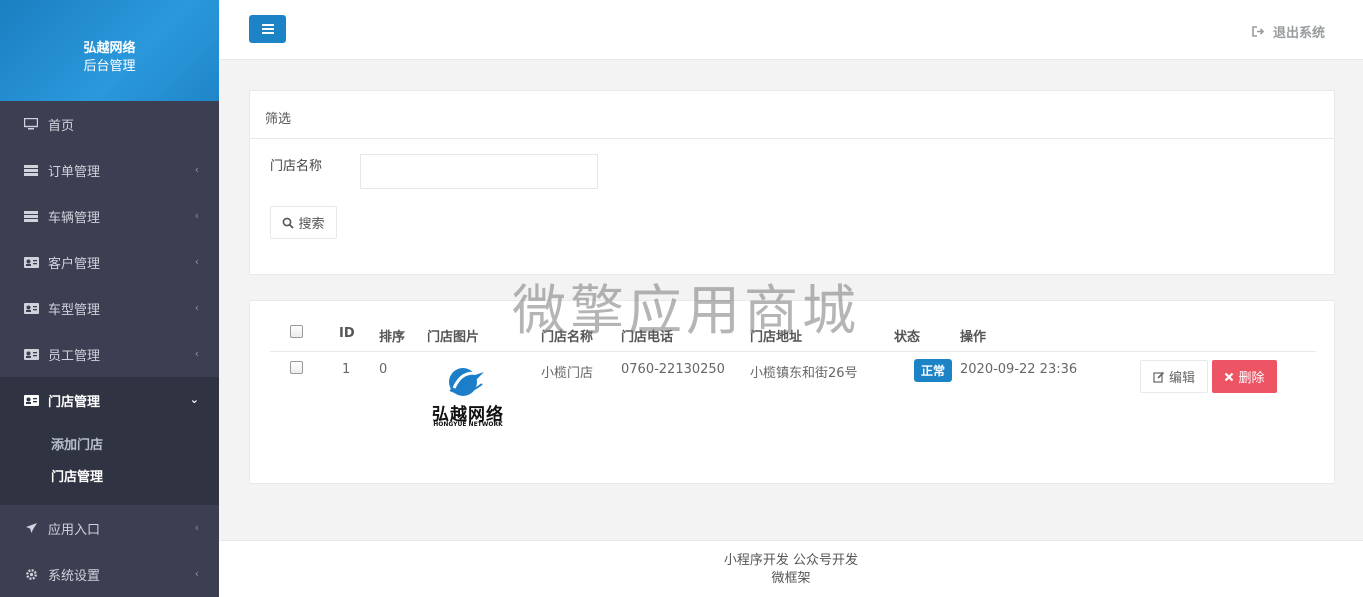 The height and width of the screenshot is (597, 1363). Describe the element at coordinates (468, 424) in the screenshot. I see `store-logo-subtext: HONGYUE NETWORK` at that location.